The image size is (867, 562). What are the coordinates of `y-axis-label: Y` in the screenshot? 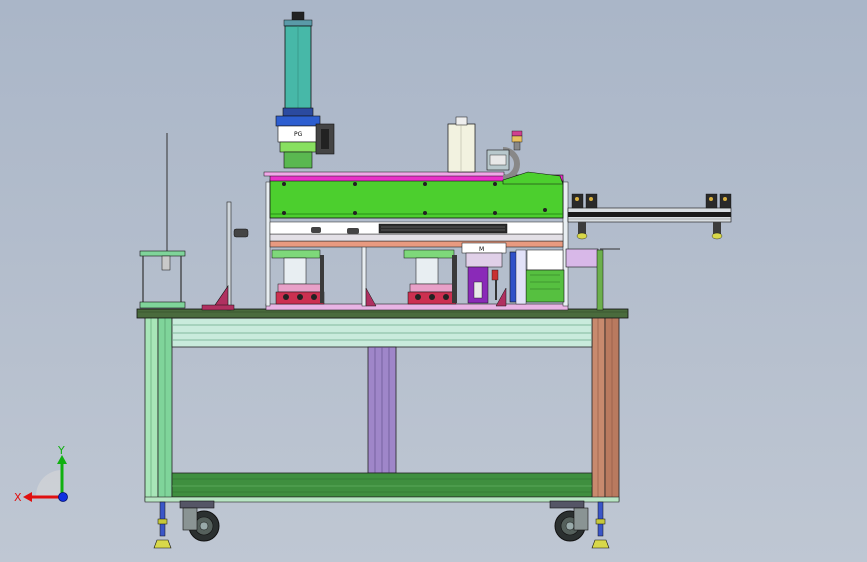 It's located at (61, 450).